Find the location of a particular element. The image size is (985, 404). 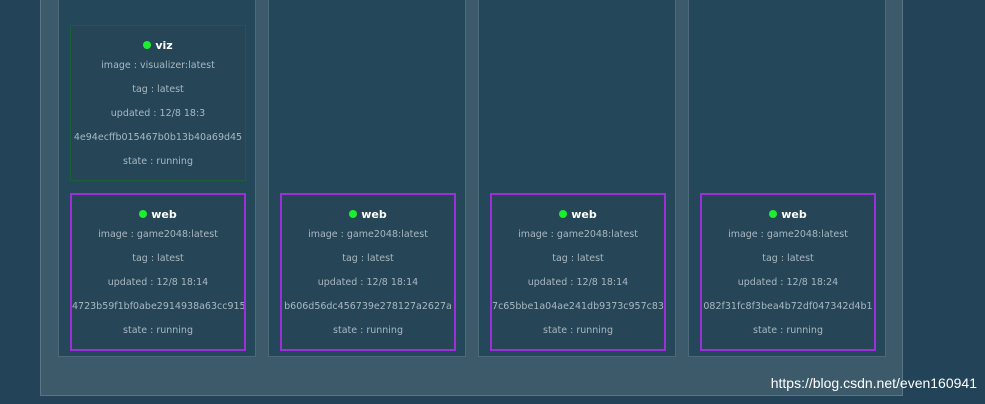

container-id: 7c65bbe1a04ae241db9373c957c83 is located at coordinates (578, 306).